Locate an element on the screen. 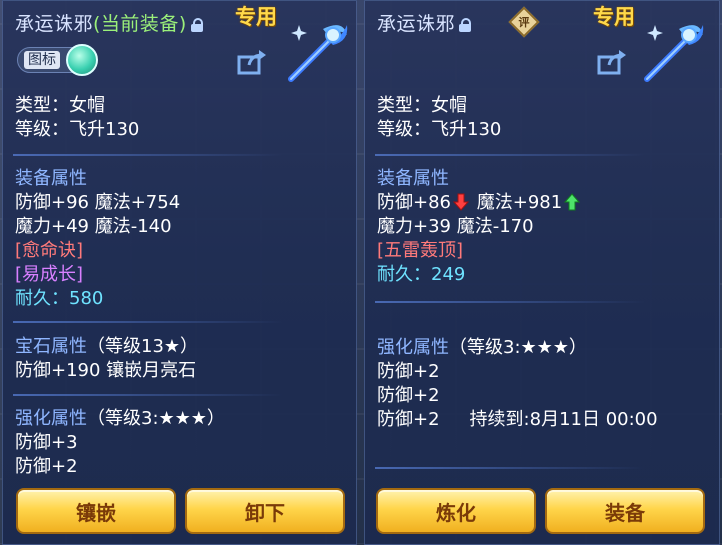 This screenshot has height=545, width=722. enhance-line-1: 防御+2 is located at coordinates (408, 371).